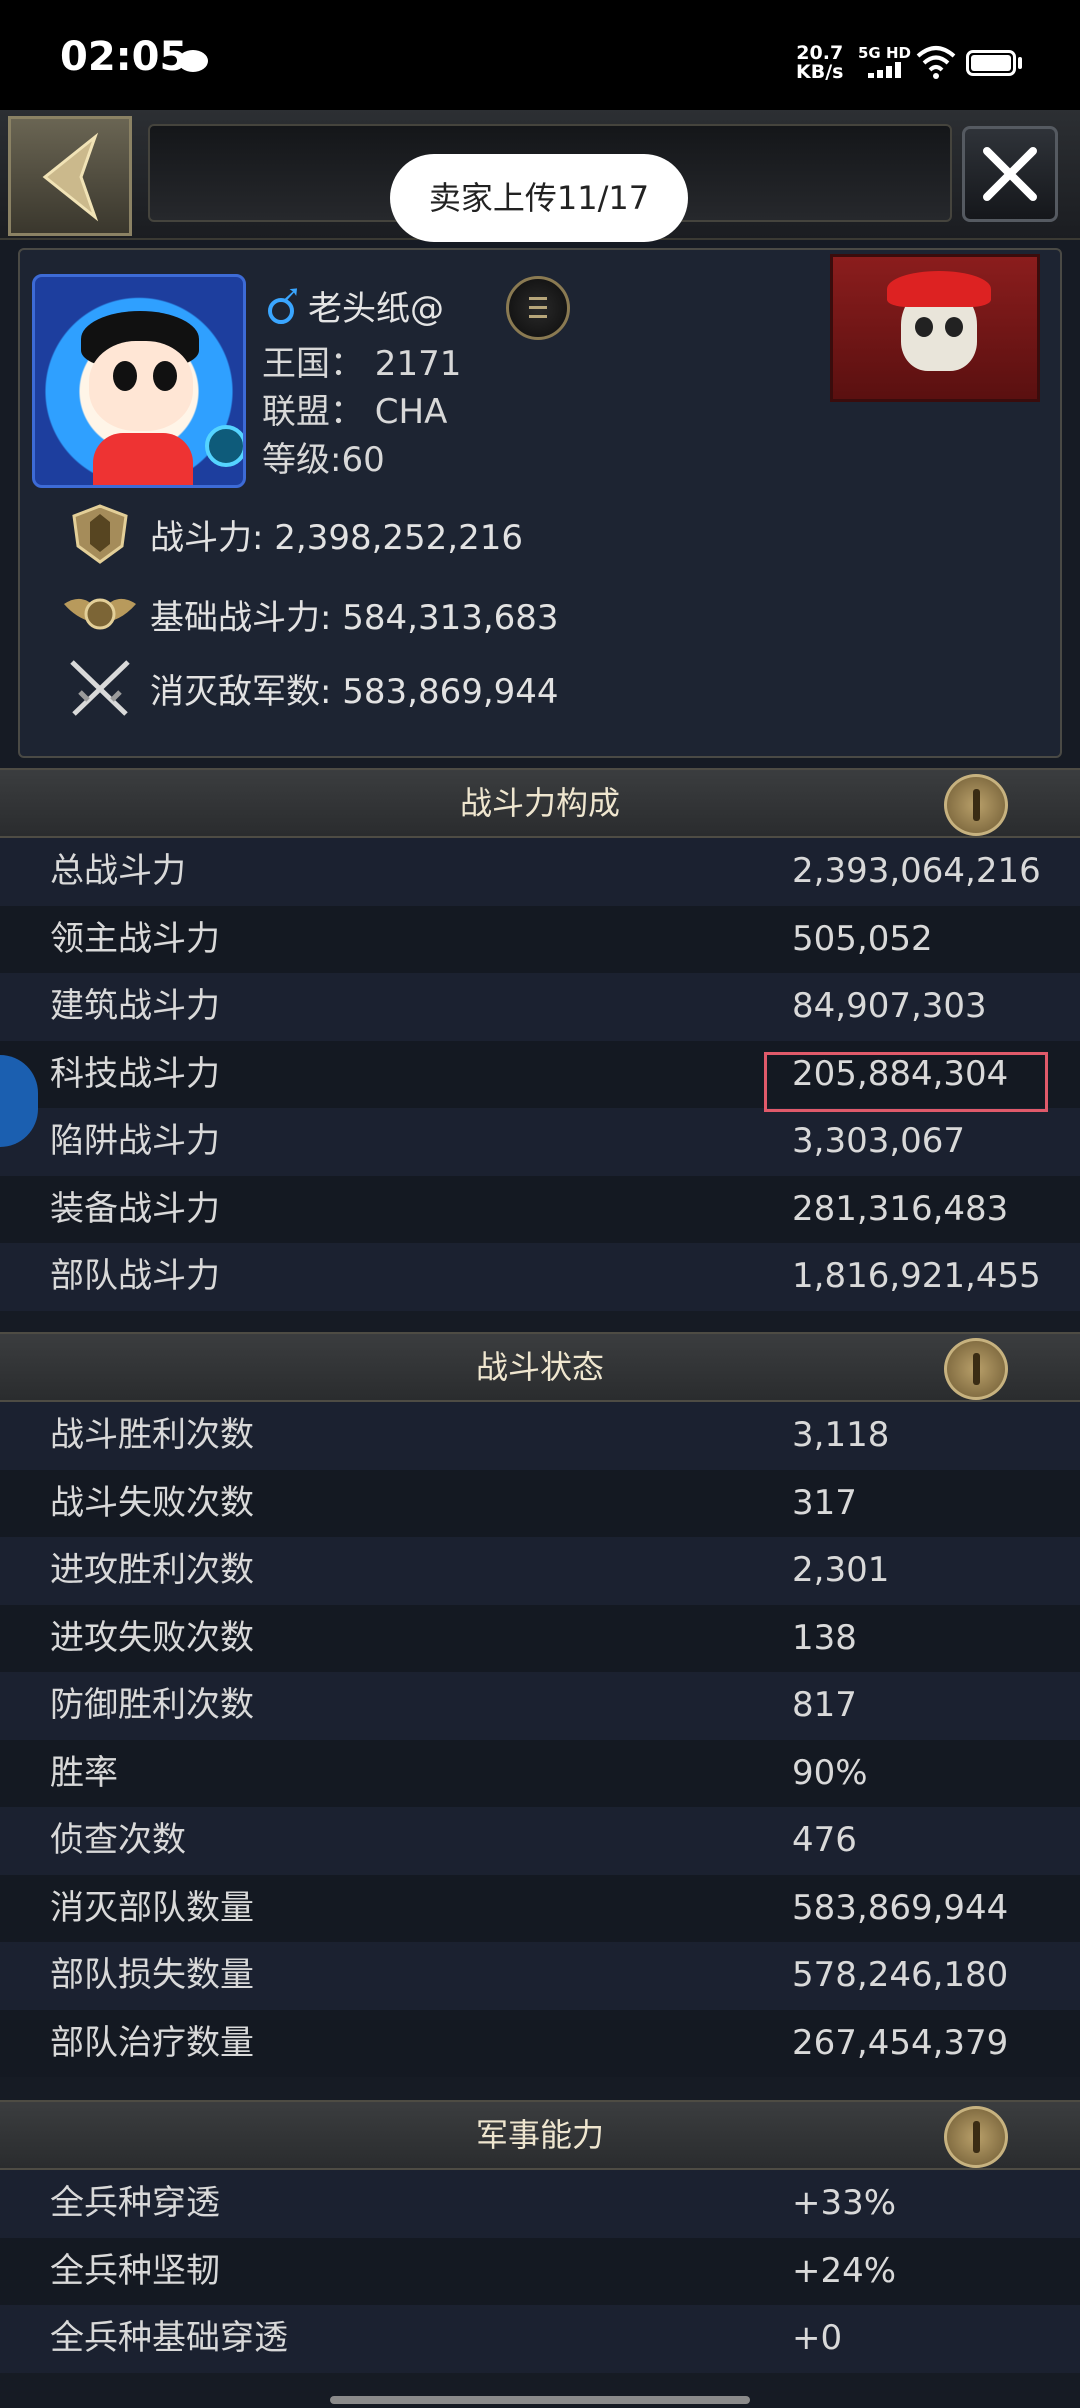 This screenshot has width=1080, height=2408. What do you see at coordinates (884, 53) in the screenshot?
I see `network-type: 5G HD` at bounding box center [884, 53].